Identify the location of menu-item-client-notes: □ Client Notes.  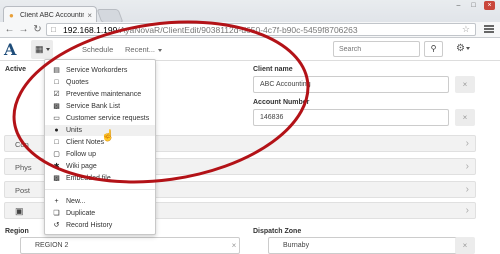
(100, 142).